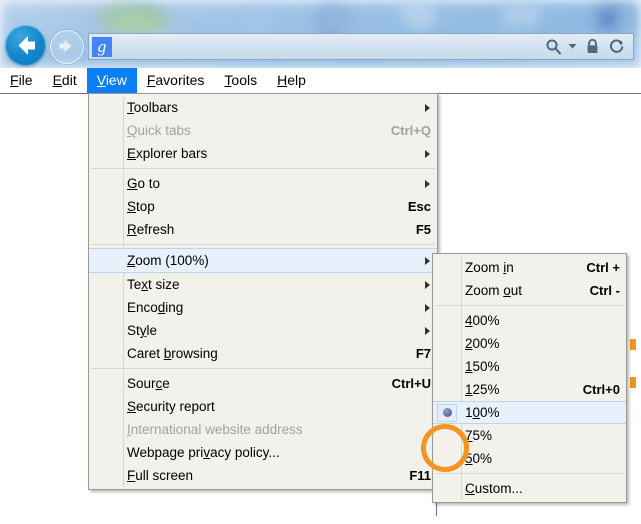 This screenshot has height=524, width=641. I want to click on menubar-item-tools: Tools, so click(240, 80).